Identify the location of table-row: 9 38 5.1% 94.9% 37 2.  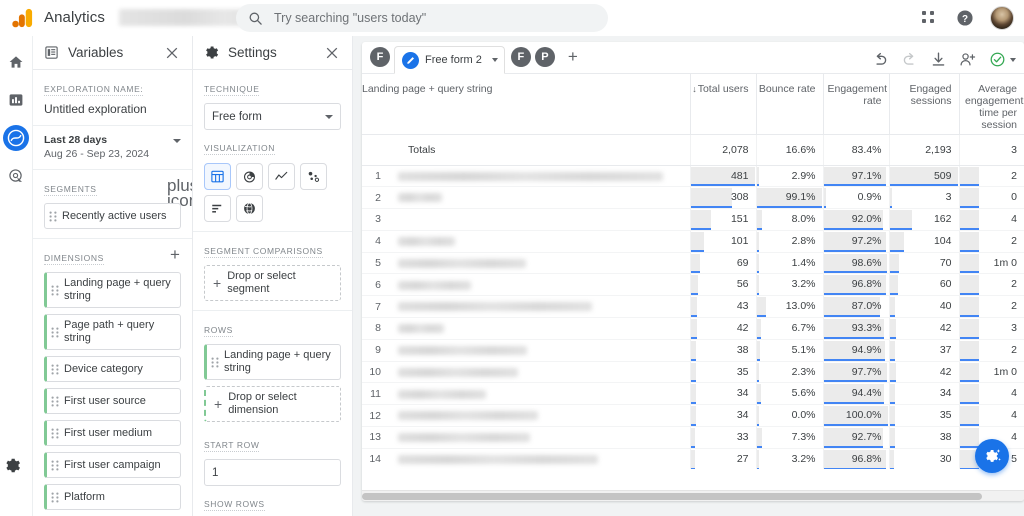
(693, 350).